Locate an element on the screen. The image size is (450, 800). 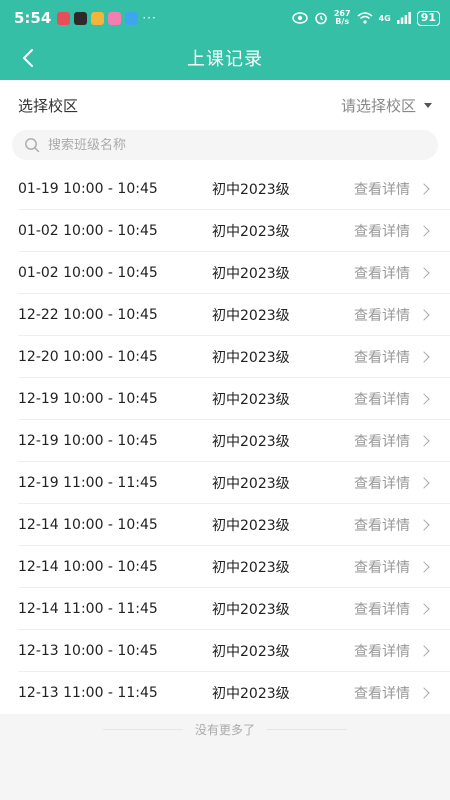
alarm-icon is located at coordinates (321, 18).